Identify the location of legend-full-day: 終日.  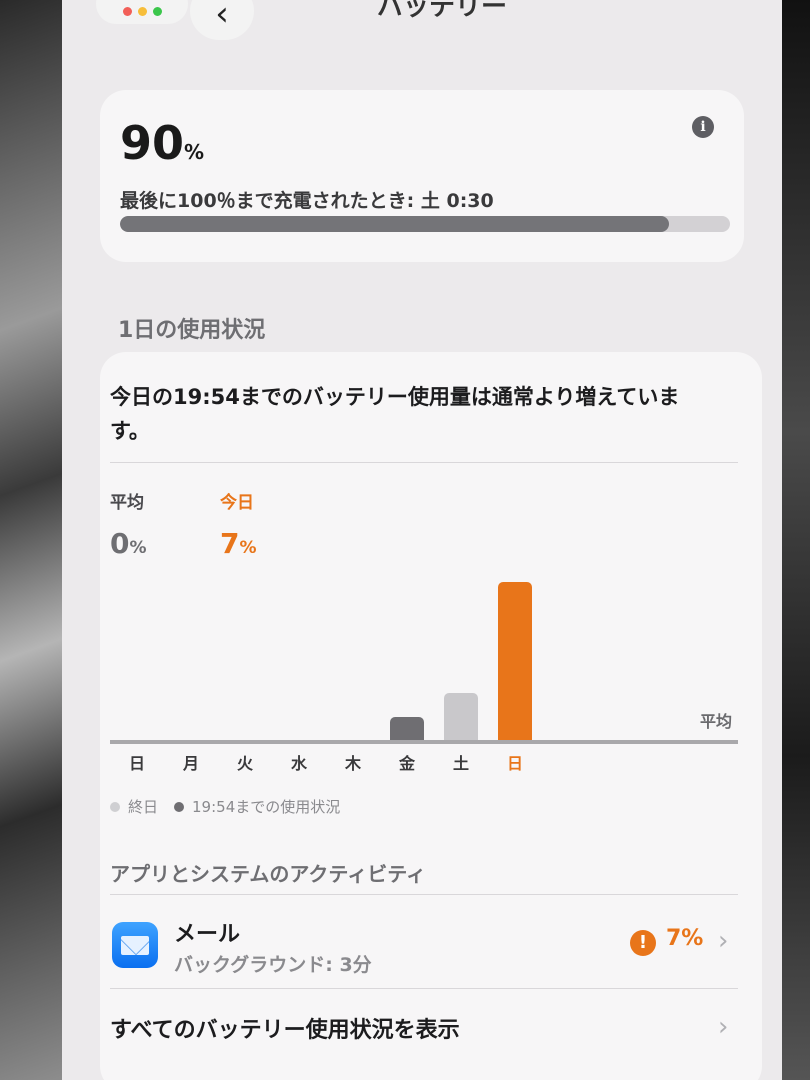
(143, 807).